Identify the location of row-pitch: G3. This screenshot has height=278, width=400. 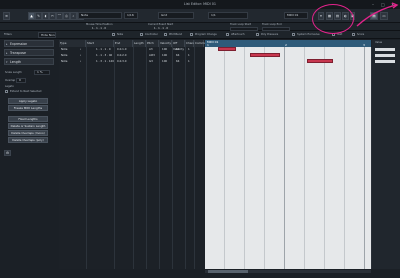
(151, 61).